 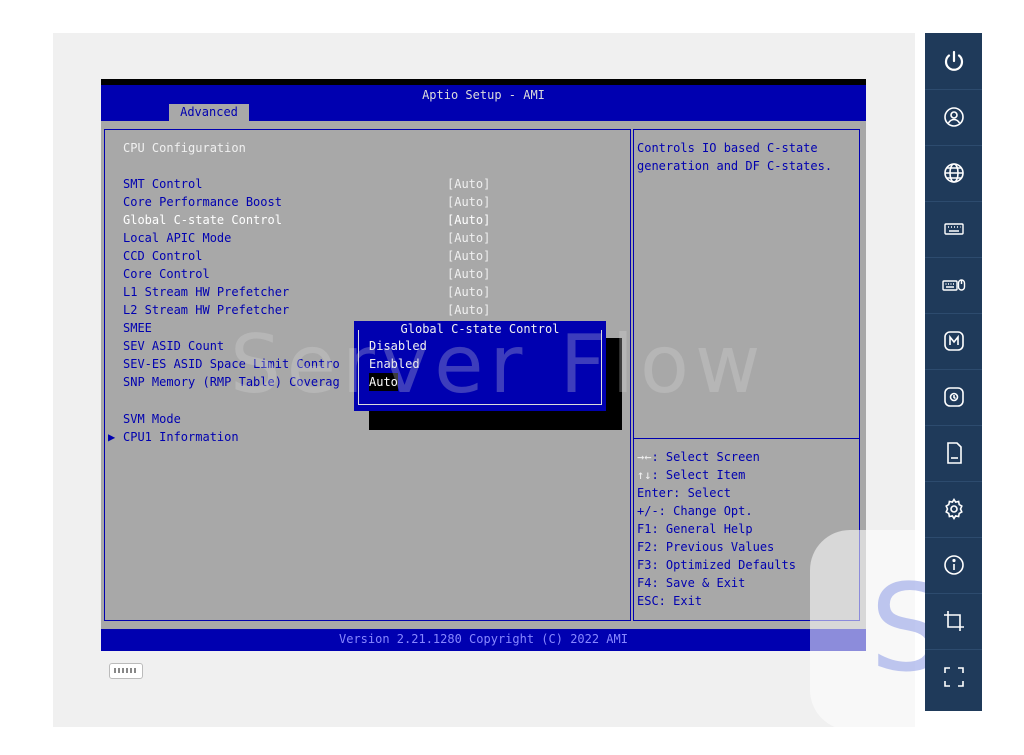 What do you see at coordinates (695, 511) in the screenshot?
I see `key-hint-change-opt: +/-: Change Opt.` at bounding box center [695, 511].